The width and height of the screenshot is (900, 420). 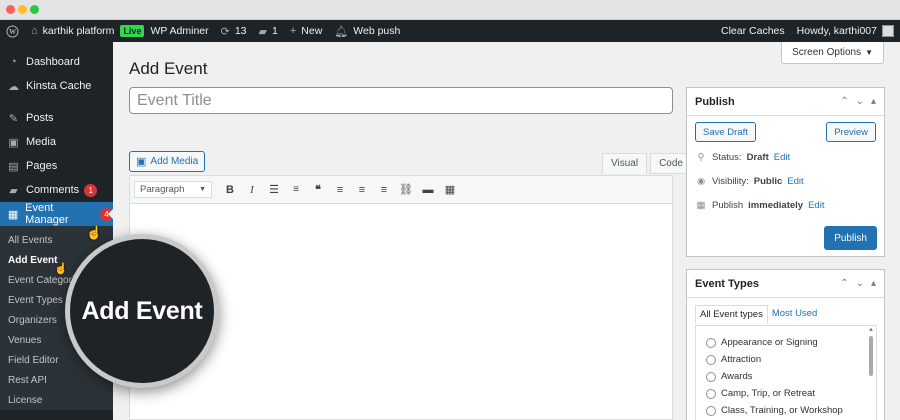 What do you see at coordinates (72, 31) in the screenshot?
I see `site-name-link: ⌂ karthik platform` at bounding box center [72, 31].